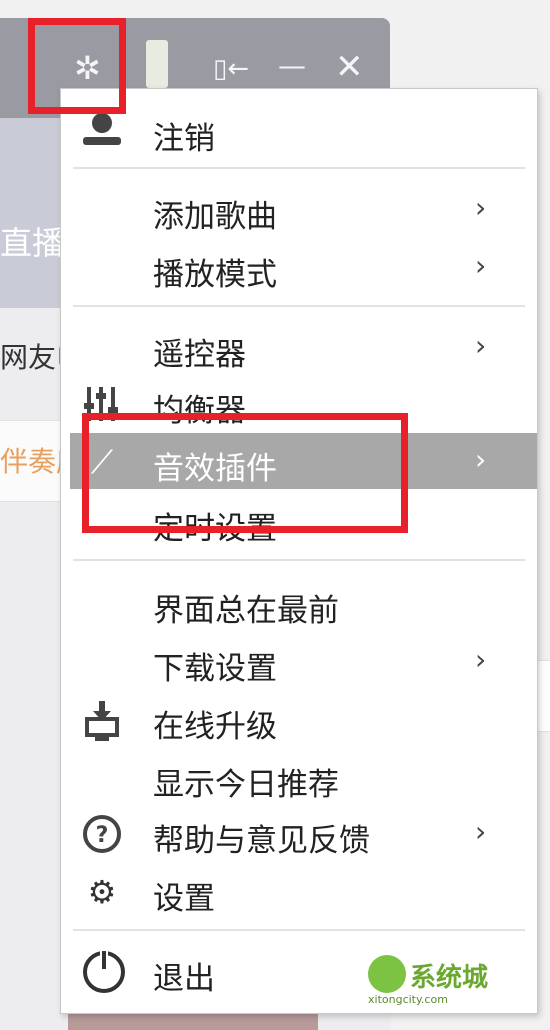 The width and height of the screenshot is (550, 1030). I want to click on watermark-logo: 系统城 xitongcity.com, so click(453, 980).